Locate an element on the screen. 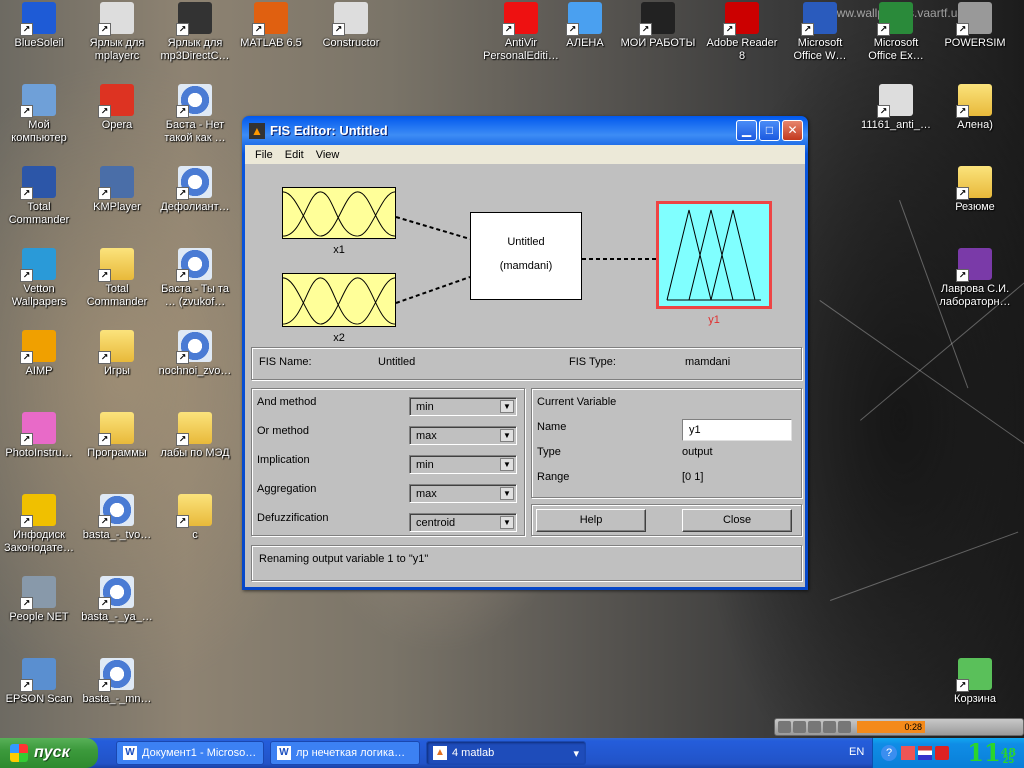 This screenshot has height=768, width=1024. task-matlab: ▲ 4 matlab ▾ is located at coordinates (506, 753).